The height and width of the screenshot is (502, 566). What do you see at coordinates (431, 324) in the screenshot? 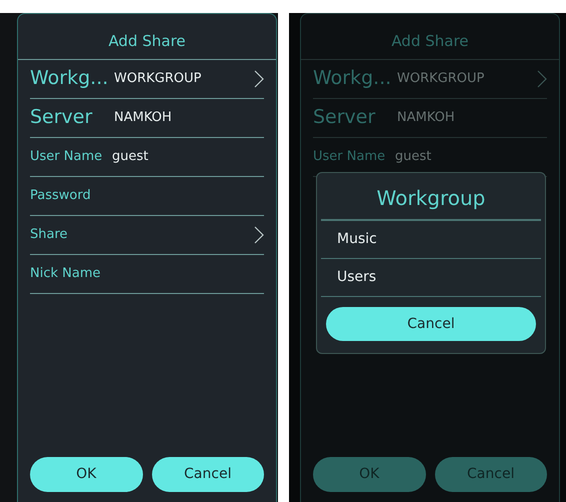
I see `cancel-button: Cancel` at bounding box center [431, 324].